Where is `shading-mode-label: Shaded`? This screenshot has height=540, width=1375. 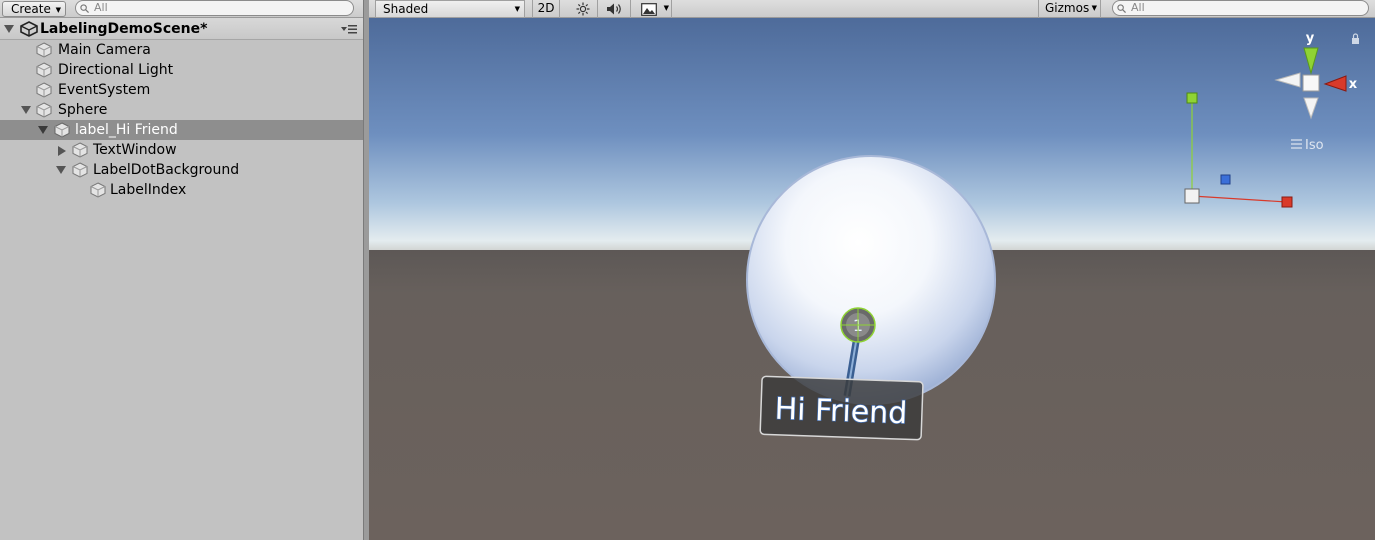
shading-mode-label: Shaded is located at coordinates (406, 9).